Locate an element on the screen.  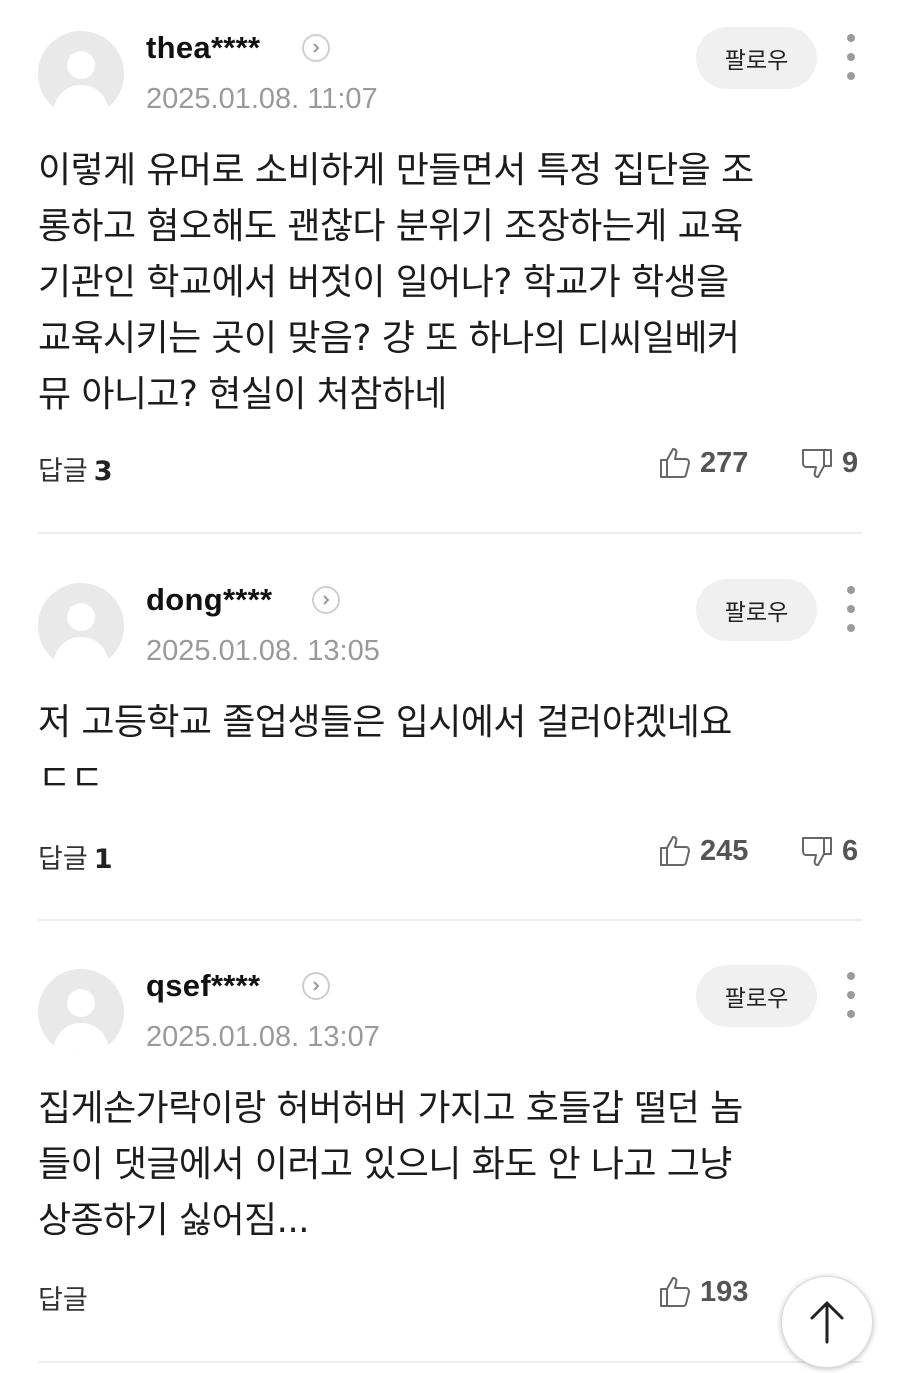
like-button: 193 is located at coordinates (703, 1292).